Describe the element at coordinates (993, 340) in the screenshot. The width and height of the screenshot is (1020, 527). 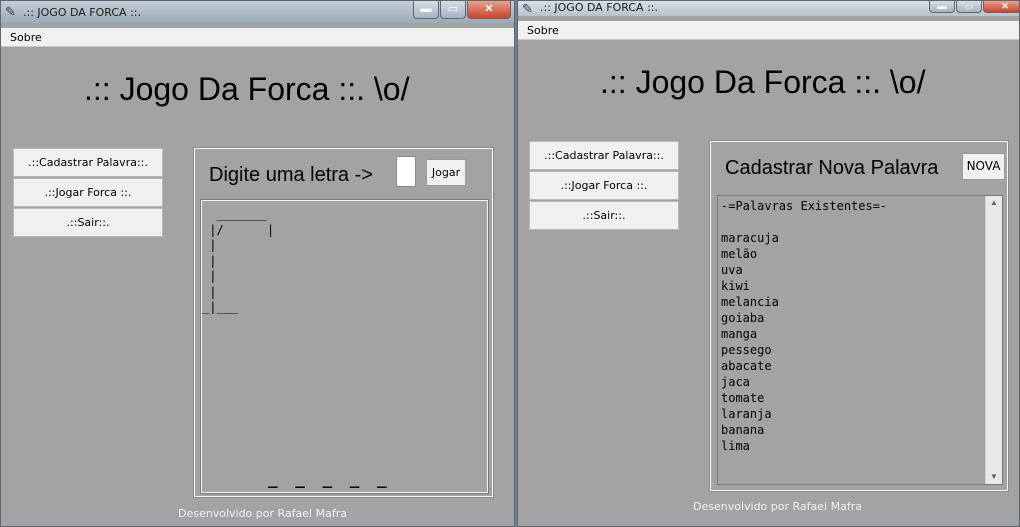
I see `vertical-scrollbar: ▲ ▼` at that location.